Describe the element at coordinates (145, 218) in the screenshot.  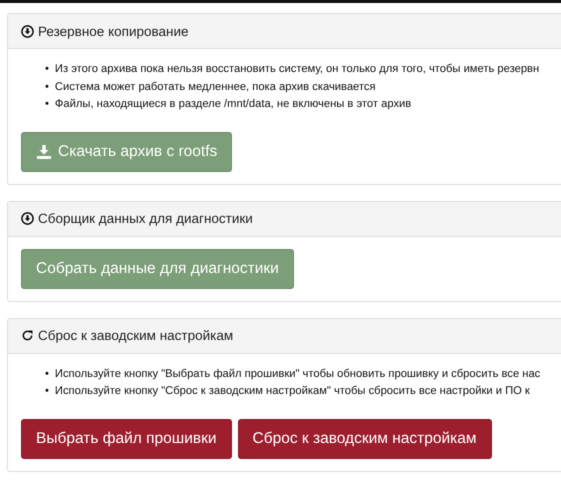
I see `panel-title: Сборщик данных для диагностики` at that location.